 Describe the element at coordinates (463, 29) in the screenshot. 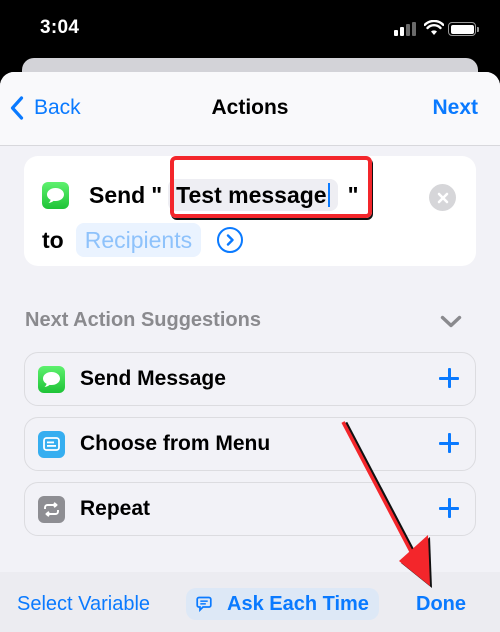

I see `battery-icon` at that location.